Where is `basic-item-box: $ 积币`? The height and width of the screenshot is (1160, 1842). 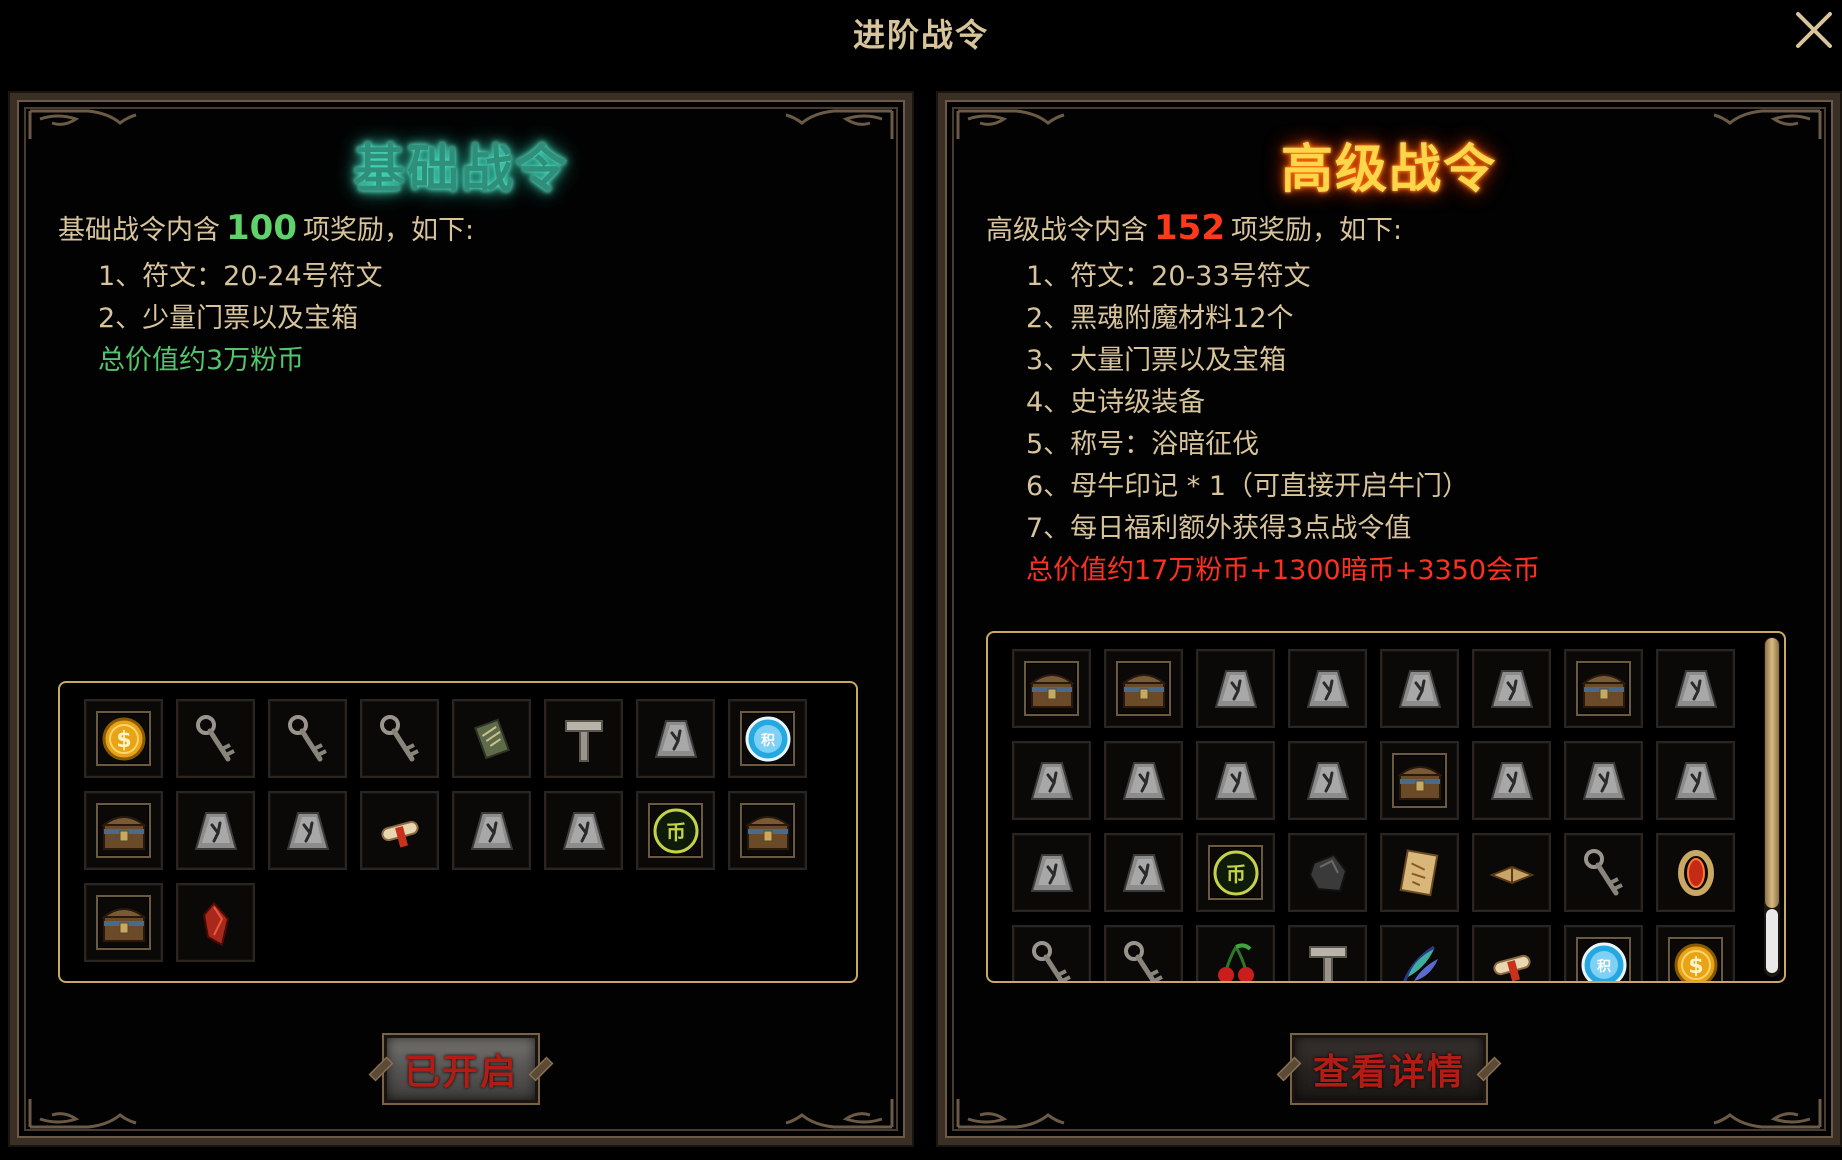 basic-item-box: $ 积币 is located at coordinates (458, 832).